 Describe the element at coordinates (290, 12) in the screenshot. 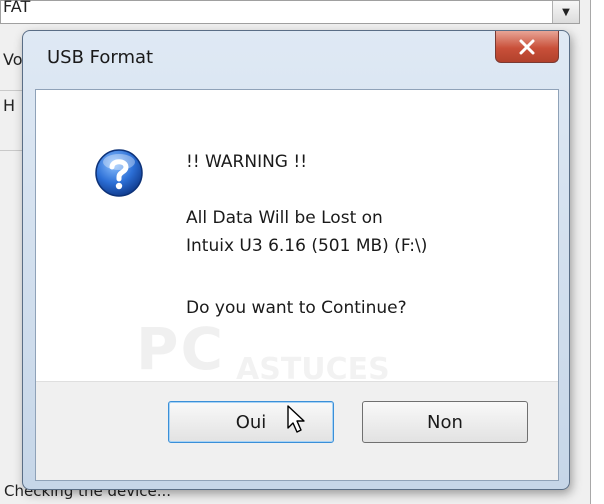

I see `filesystem-combobox: FAT ▼` at that location.